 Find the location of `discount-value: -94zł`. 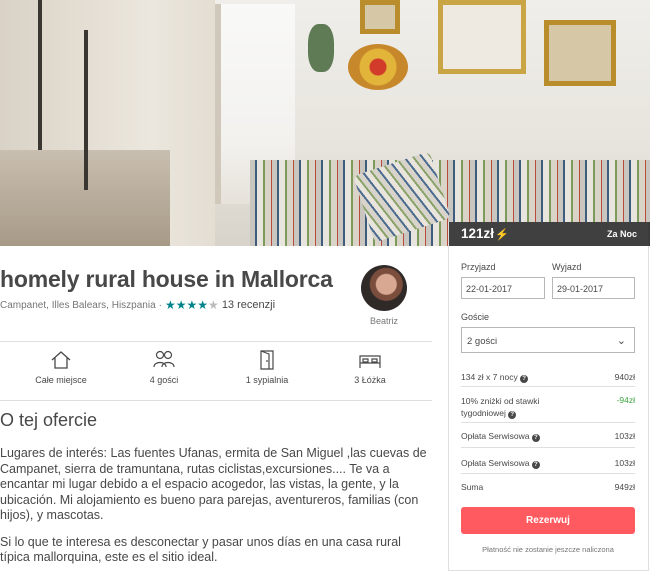

discount-value: -94zł is located at coordinates (625, 400).